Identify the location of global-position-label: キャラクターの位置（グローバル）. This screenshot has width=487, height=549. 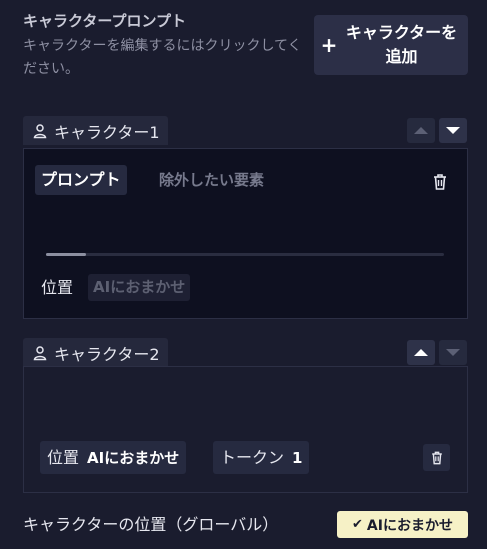
(151, 524).